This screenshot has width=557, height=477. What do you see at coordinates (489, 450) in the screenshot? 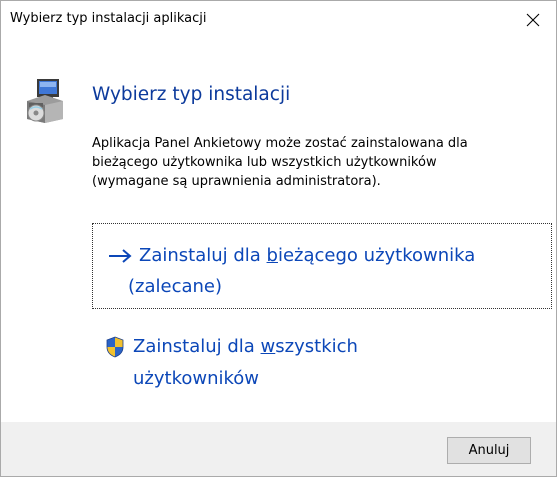
I see `cancel-button: Anuluj` at bounding box center [489, 450].